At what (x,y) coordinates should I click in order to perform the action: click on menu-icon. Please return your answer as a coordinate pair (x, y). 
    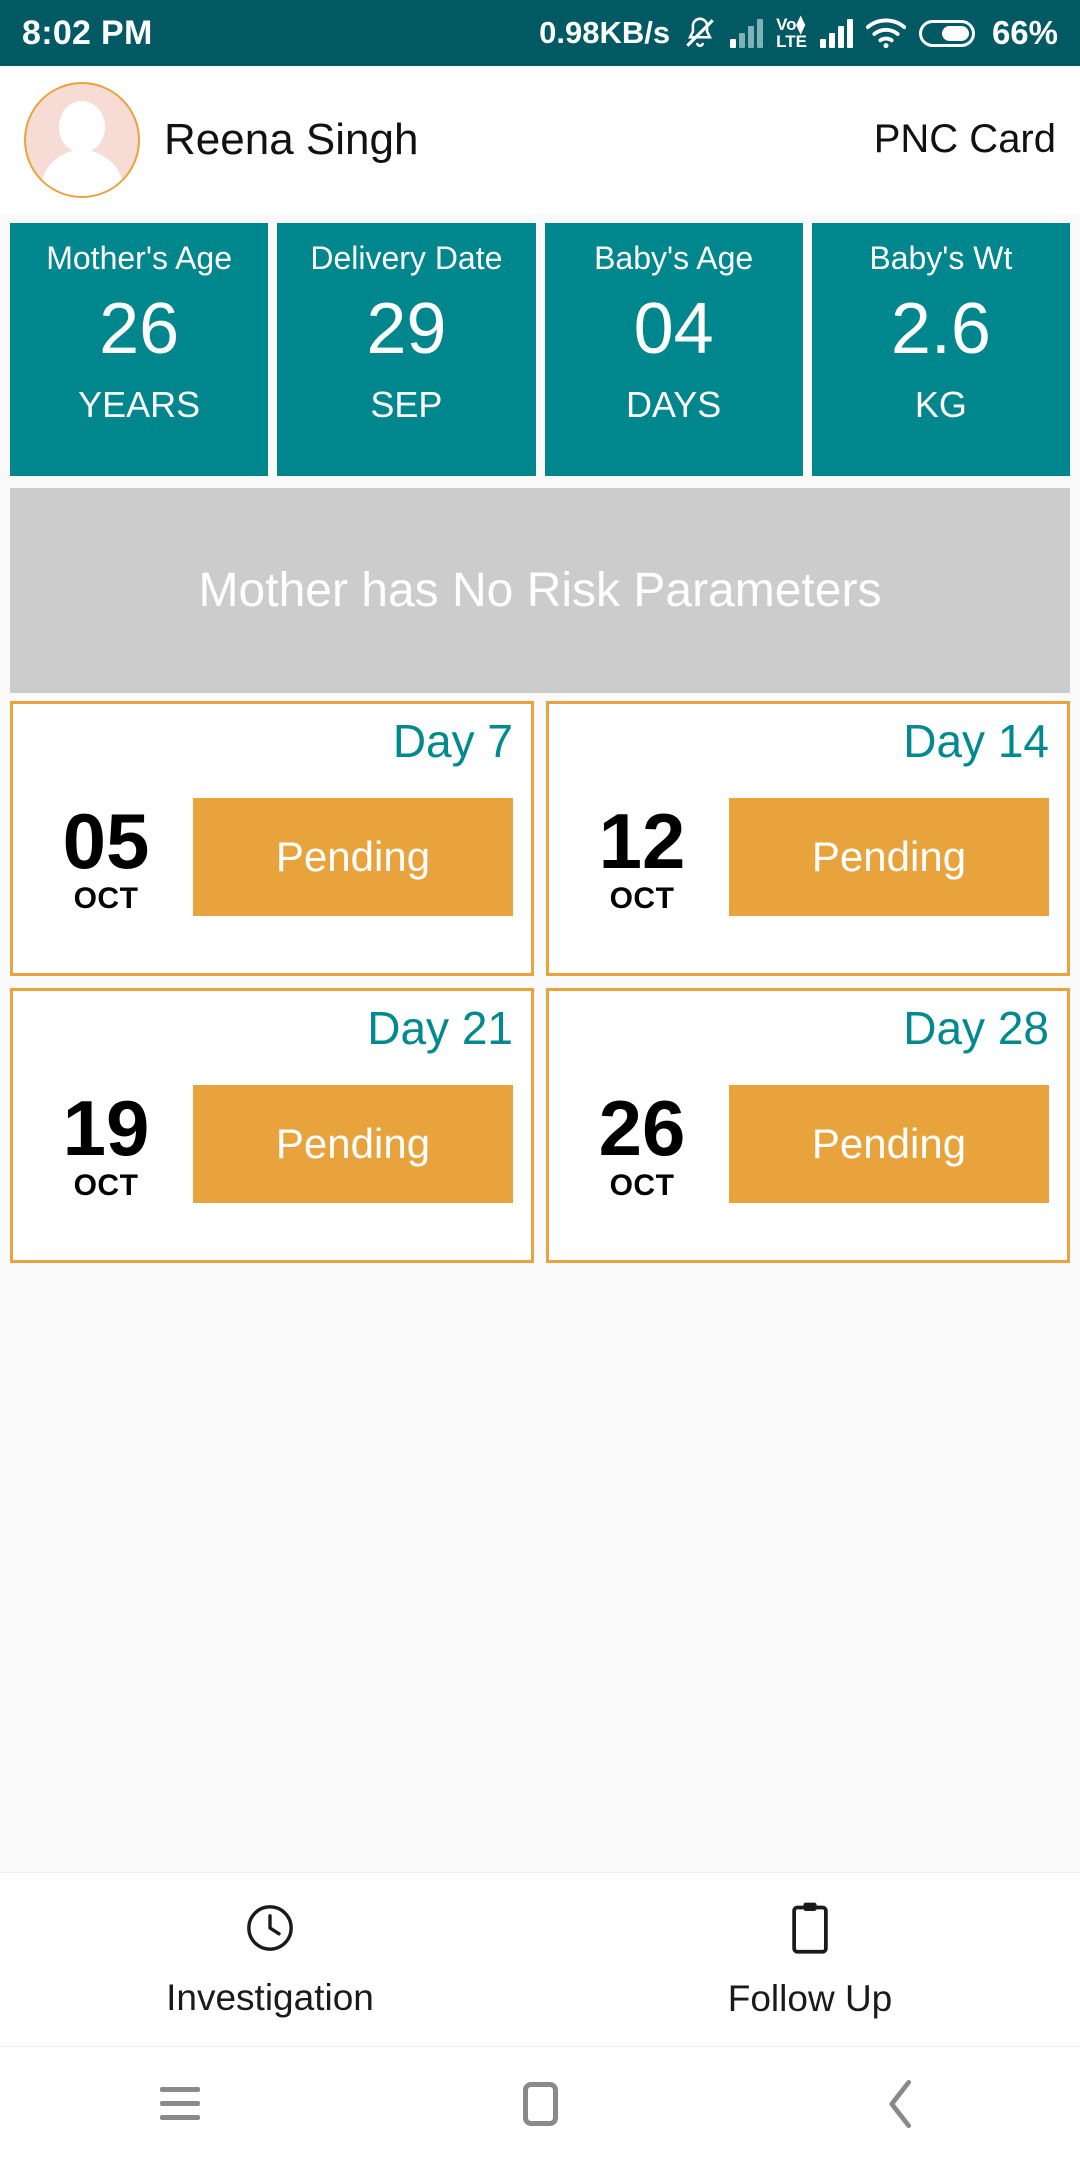
    Looking at the image, I should click on (180, 2103).